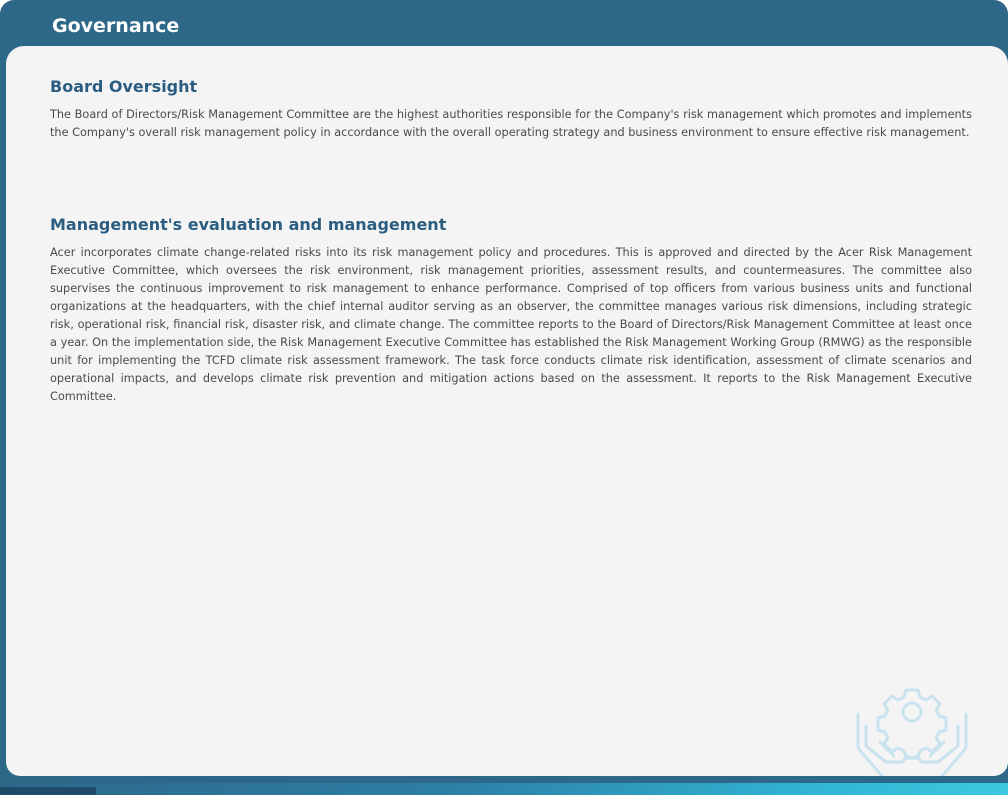 Image resolution: width=1008 pixels, height=795 pixels. Describe the element at coordinates (124, 86) in the screenshot. I see `section-heading: Board Oversight` at that location.